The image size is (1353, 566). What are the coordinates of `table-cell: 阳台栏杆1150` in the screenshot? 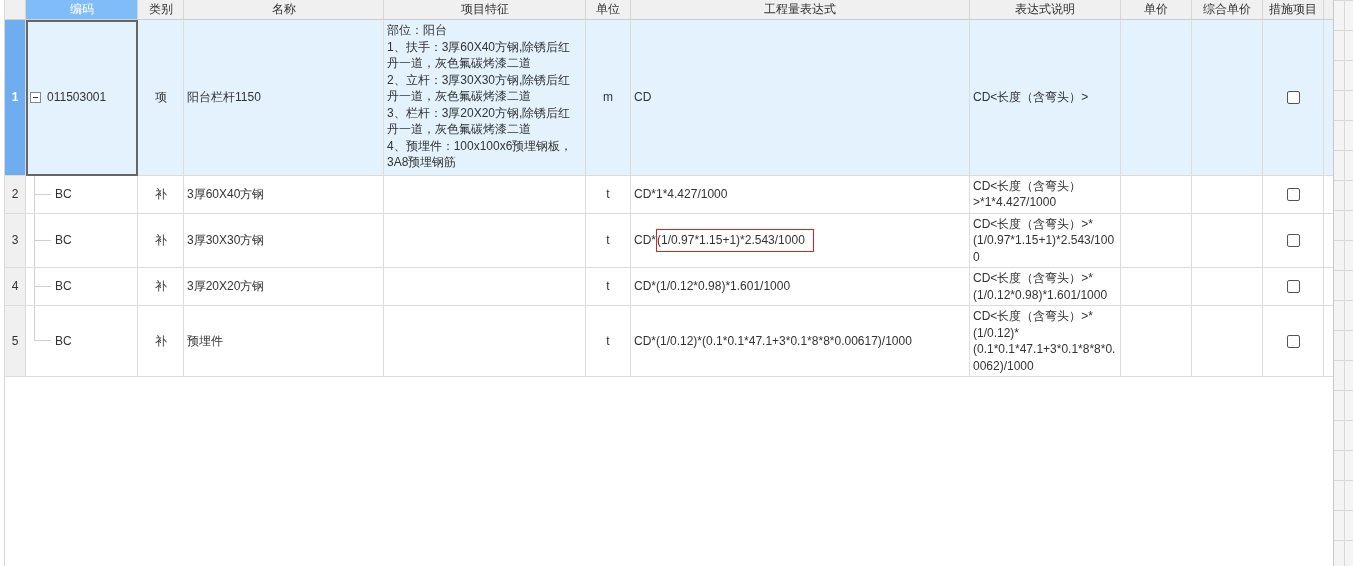 It's located at (224, 97).